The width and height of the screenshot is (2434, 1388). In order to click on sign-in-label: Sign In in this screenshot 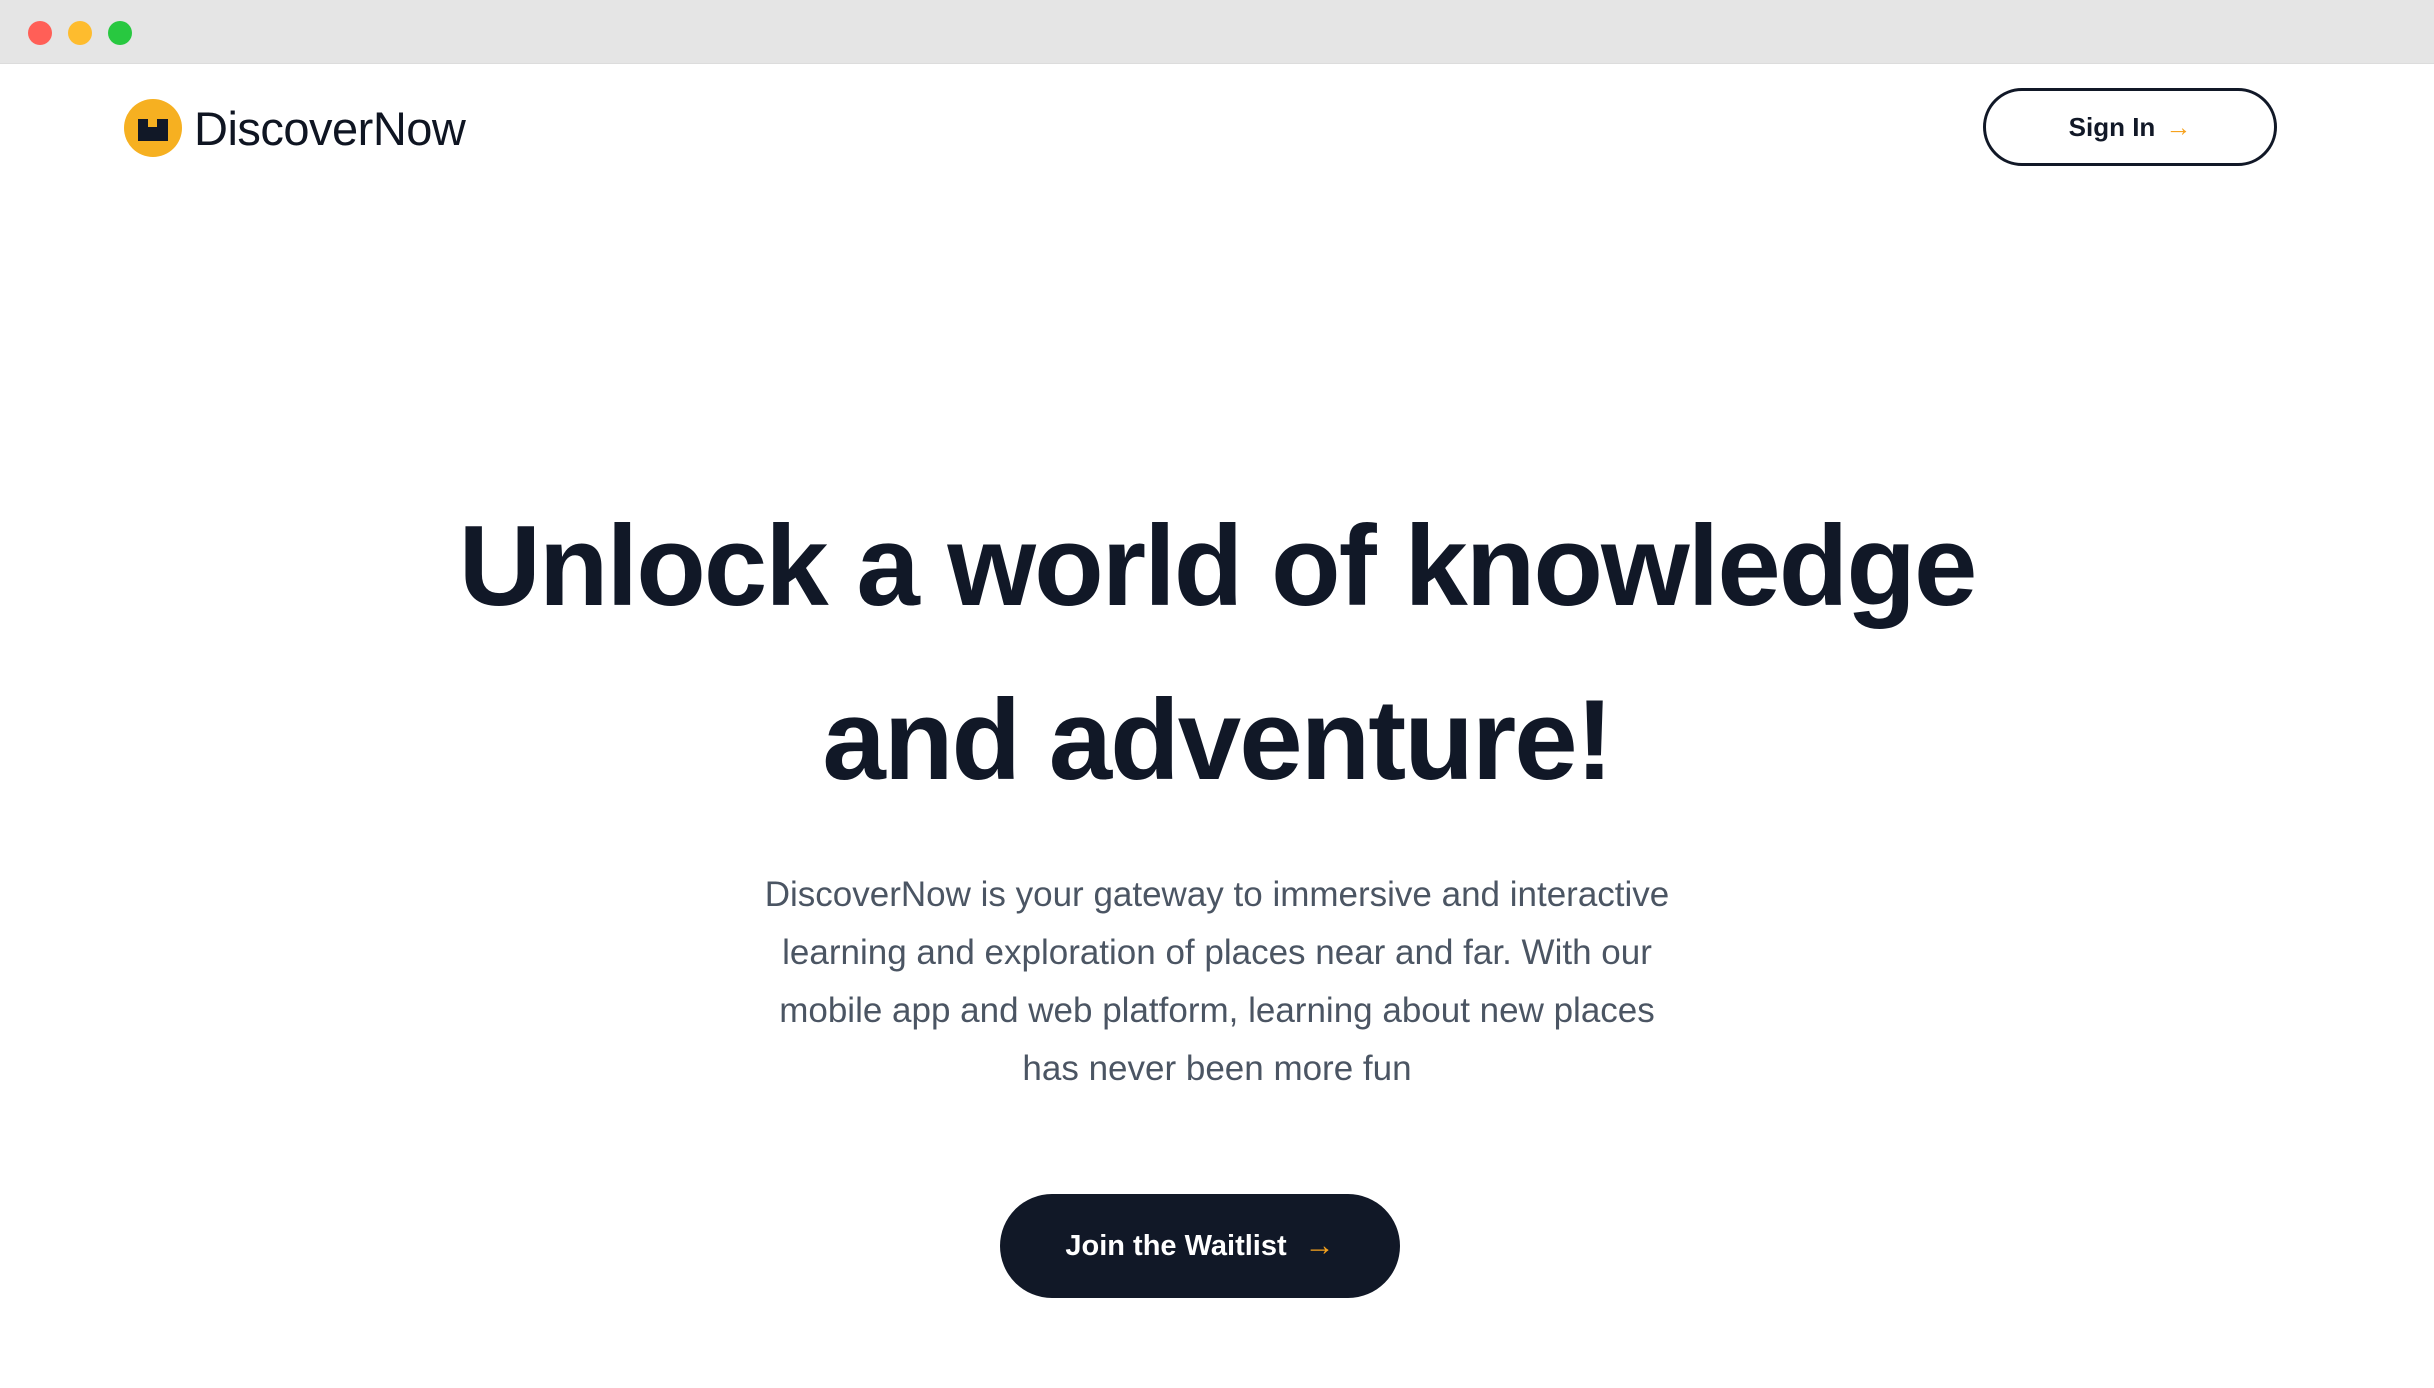, I will do `click(2112, 126)`.